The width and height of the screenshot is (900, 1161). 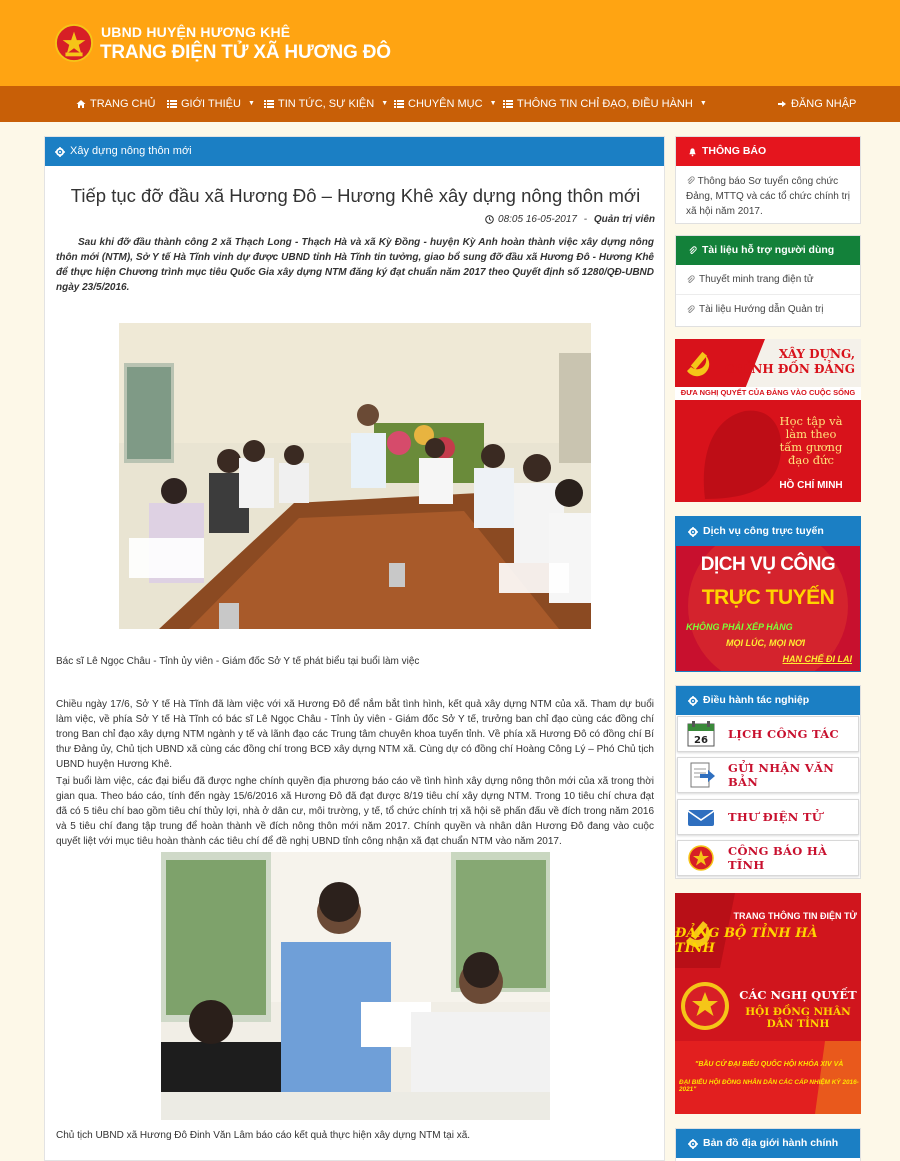 I want to click on docs-item-admin: Tài liệu Hướng dẫn Quản trị, so click(x=768, y=308).